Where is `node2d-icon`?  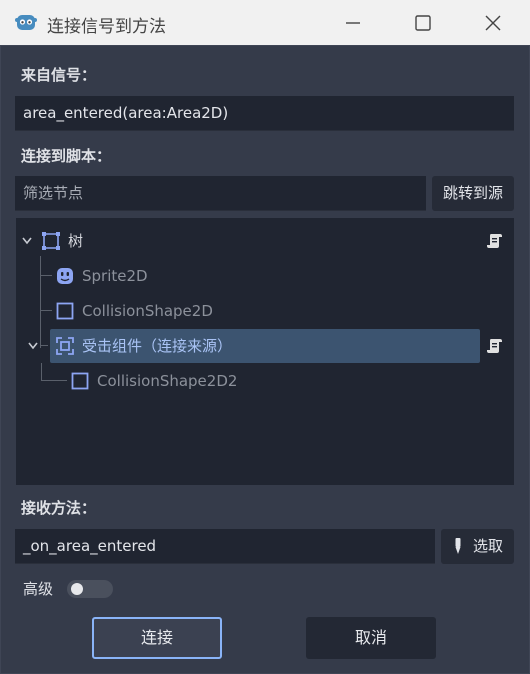
node2d-icon is located at coordinates (51, 241).